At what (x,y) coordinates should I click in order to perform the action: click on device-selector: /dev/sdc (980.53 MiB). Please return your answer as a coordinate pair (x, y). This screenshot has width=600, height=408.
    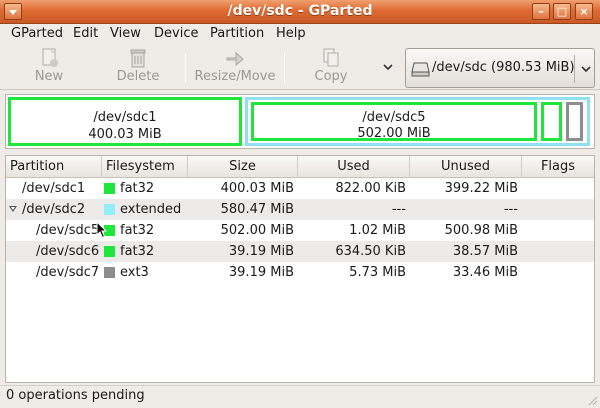
    Looking at the image, I should click on (500, 68).